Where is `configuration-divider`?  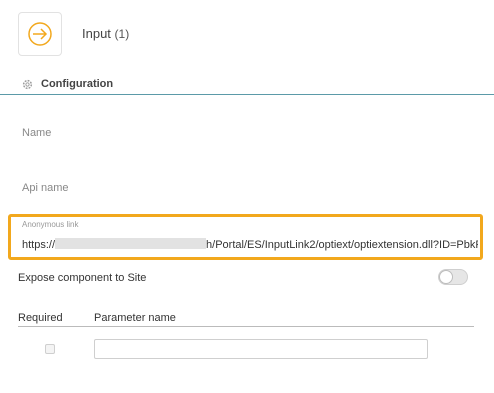
configuration-divider is located at coordinates (247, 94).